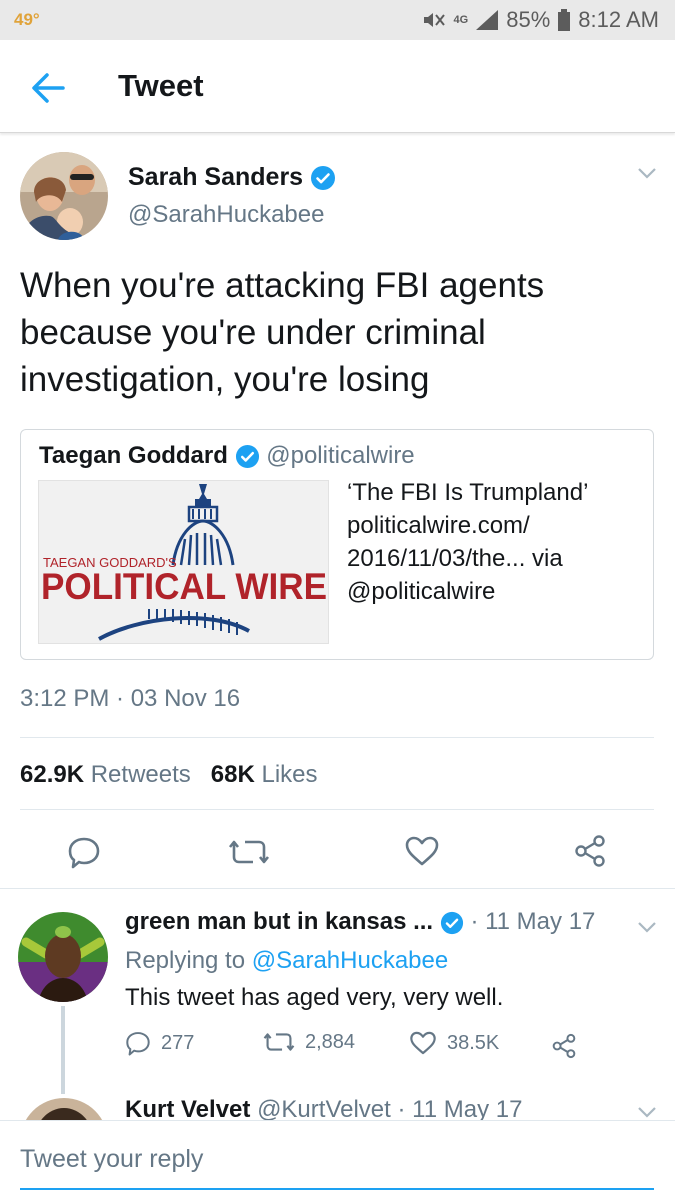 The image size is (675, 1201). Describe the element at coordinates (337, 888) in the screenshot. I see `section-divider` at that location.